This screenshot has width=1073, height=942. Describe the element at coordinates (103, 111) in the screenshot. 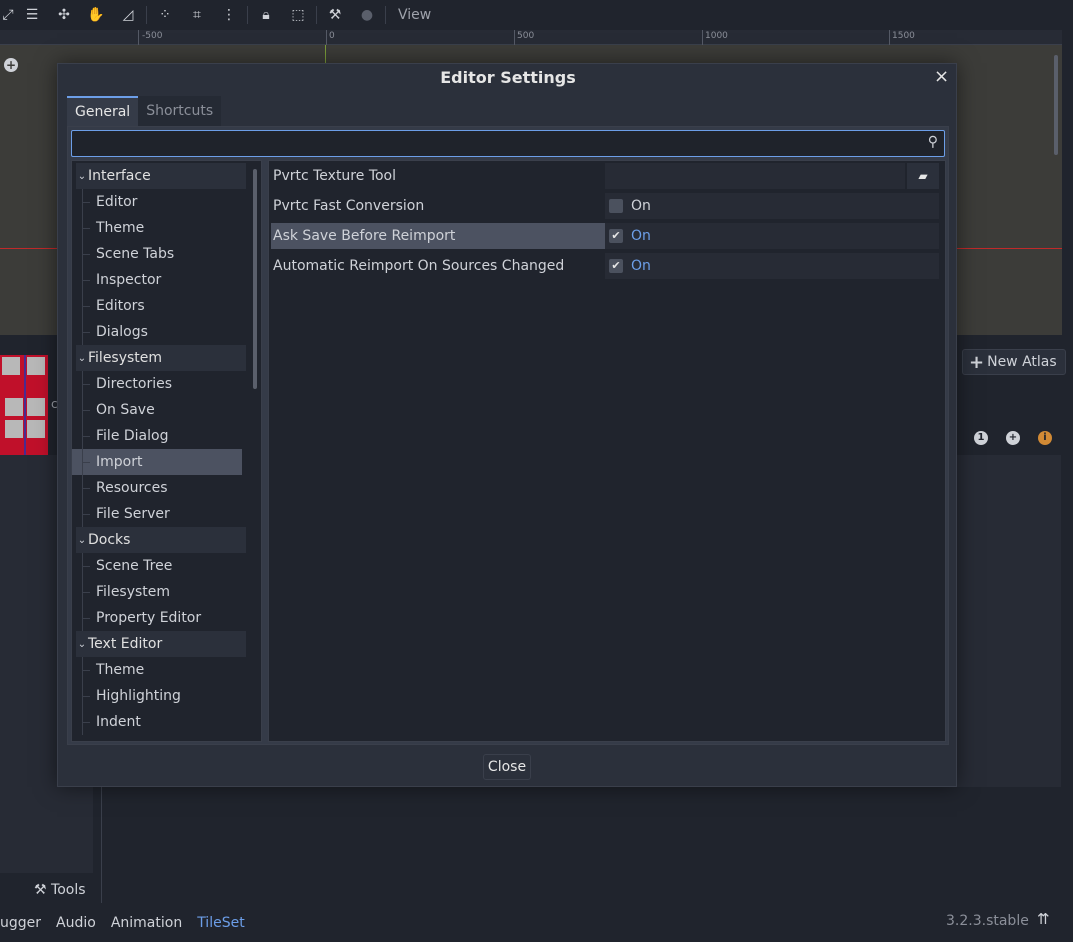

I see `tab-general: General` at that location.